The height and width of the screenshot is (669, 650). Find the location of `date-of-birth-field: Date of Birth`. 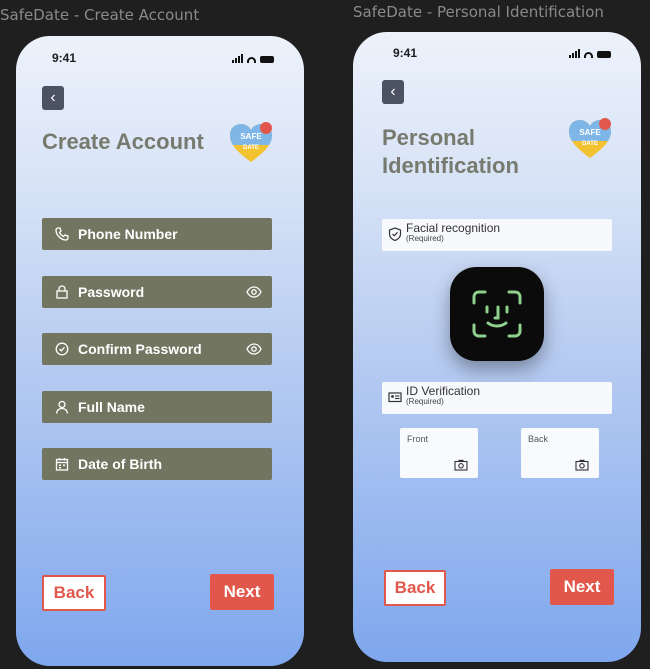

date-of-birth-field: Date of Birth is located at coordinates (157, 464).